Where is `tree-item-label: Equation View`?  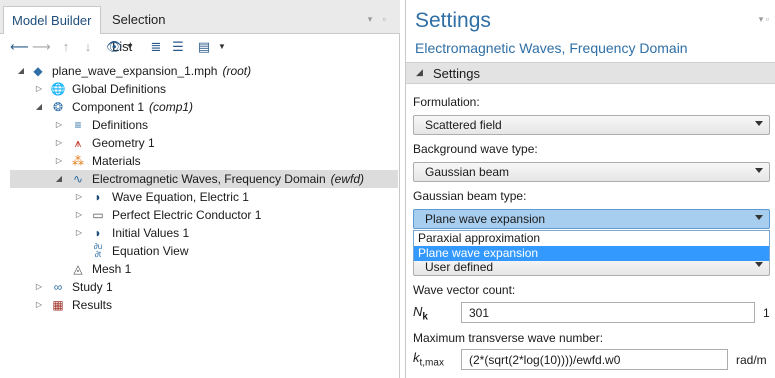
tree-item-label: Equation View is located at coordinates (150, 251).